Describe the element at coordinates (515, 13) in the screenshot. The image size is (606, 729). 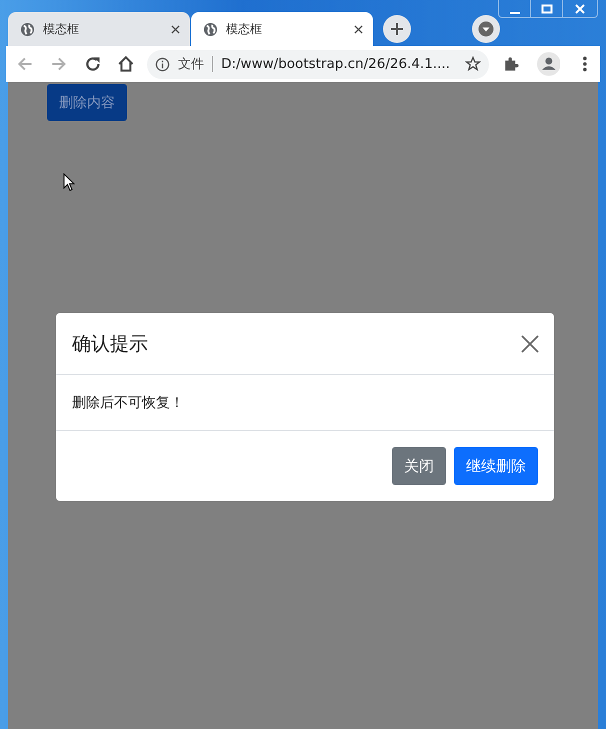
I see `minimize-icon` at that location.